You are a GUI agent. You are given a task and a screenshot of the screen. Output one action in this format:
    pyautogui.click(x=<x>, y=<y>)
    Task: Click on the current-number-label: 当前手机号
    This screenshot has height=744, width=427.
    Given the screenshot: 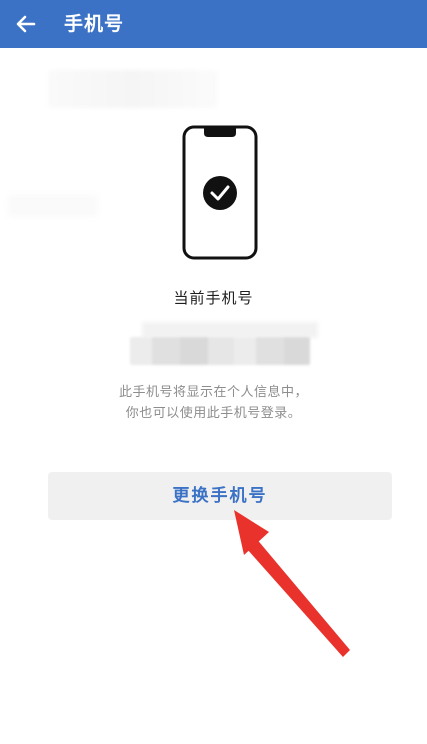 What is the action you would take?
    pyautogui.click(x=213, y=298)
    